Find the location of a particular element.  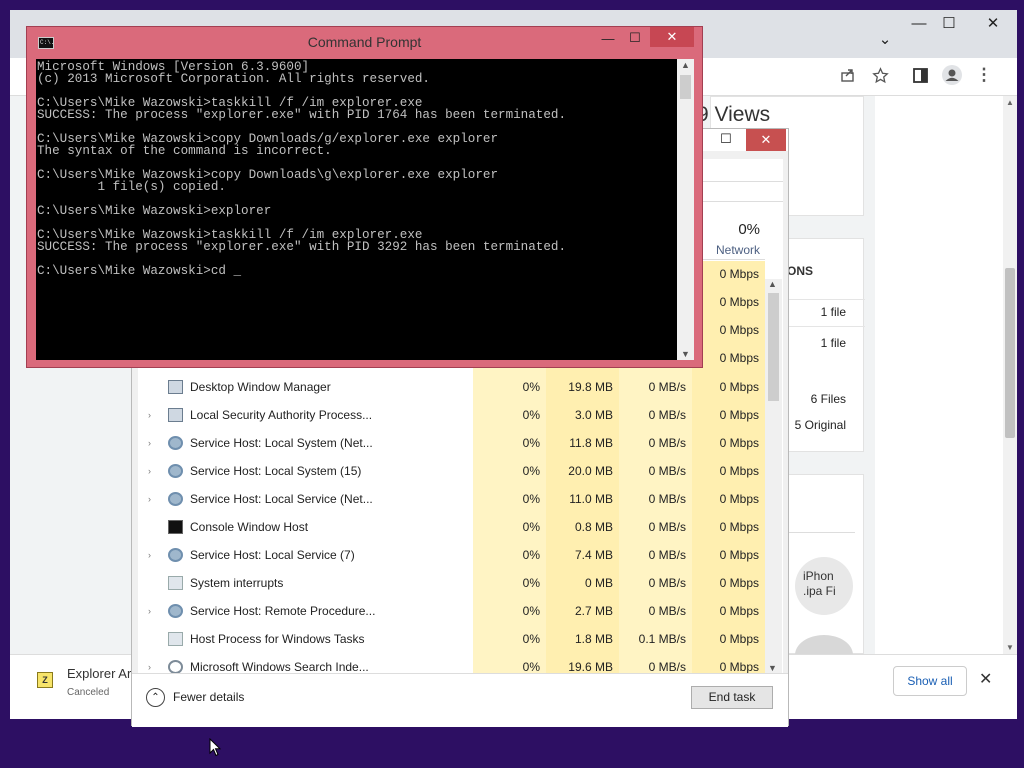

cmd-minimize-button: — is located at coordinates (608, 40).